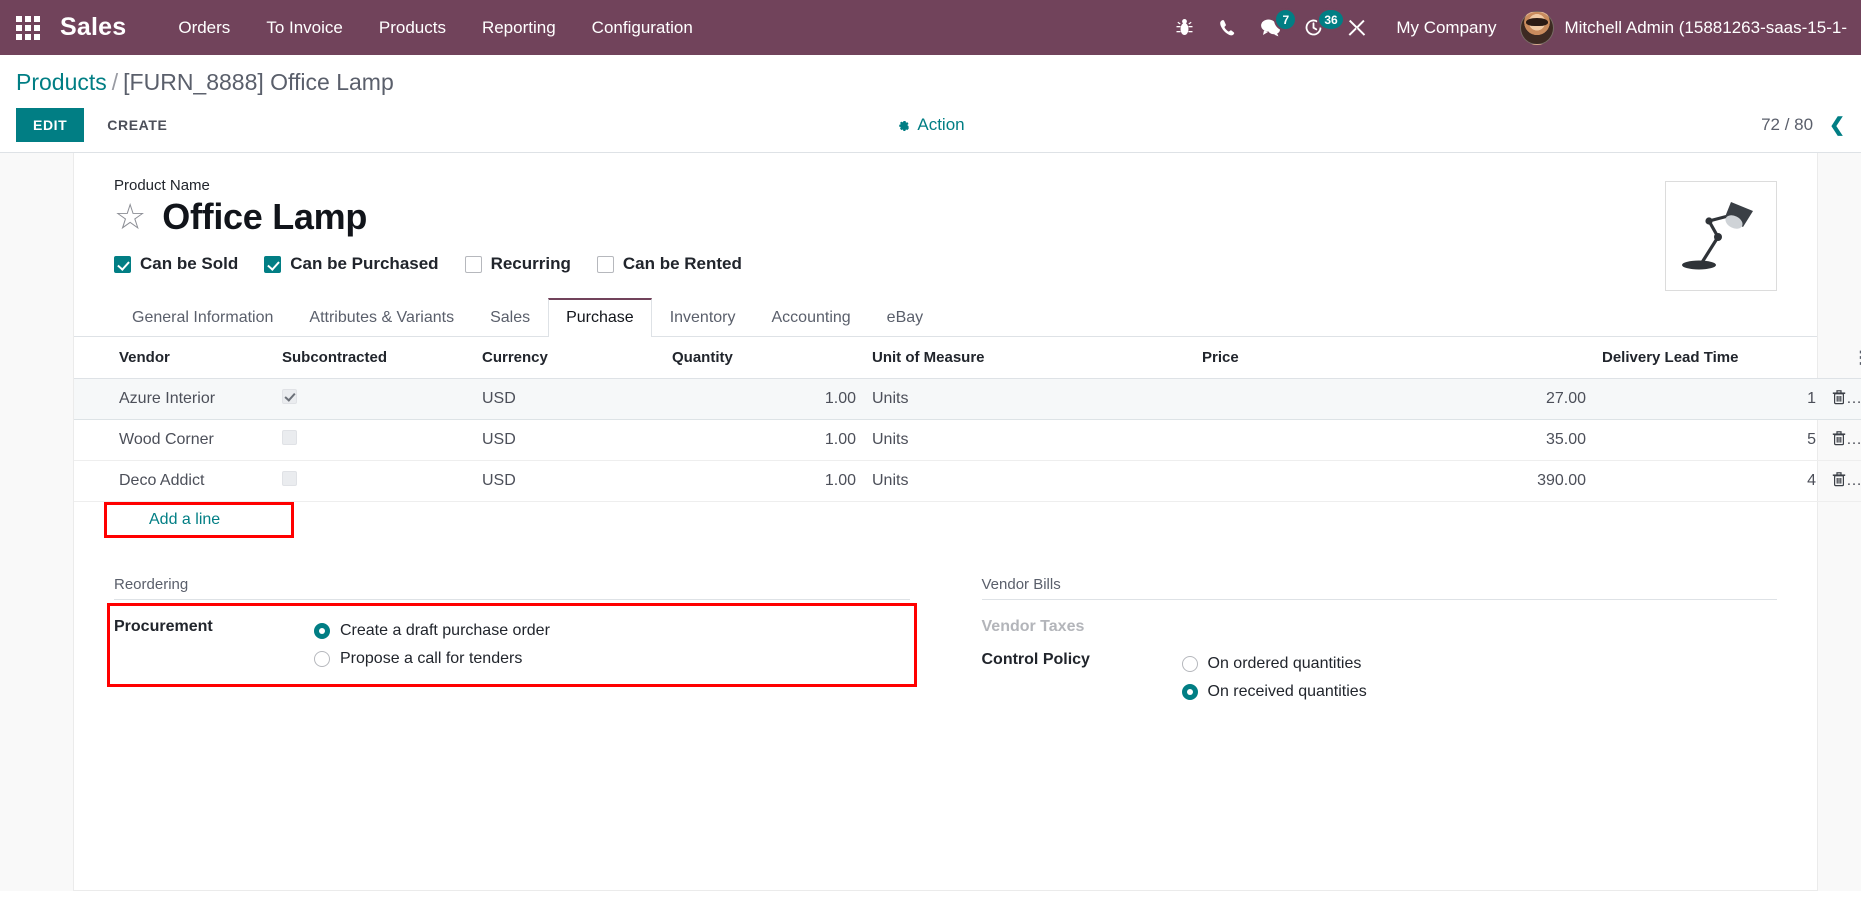  Describe the element at coordinates (174, 440) in the screenshot. I see `cell-vendor: Wood Corner` at that location.